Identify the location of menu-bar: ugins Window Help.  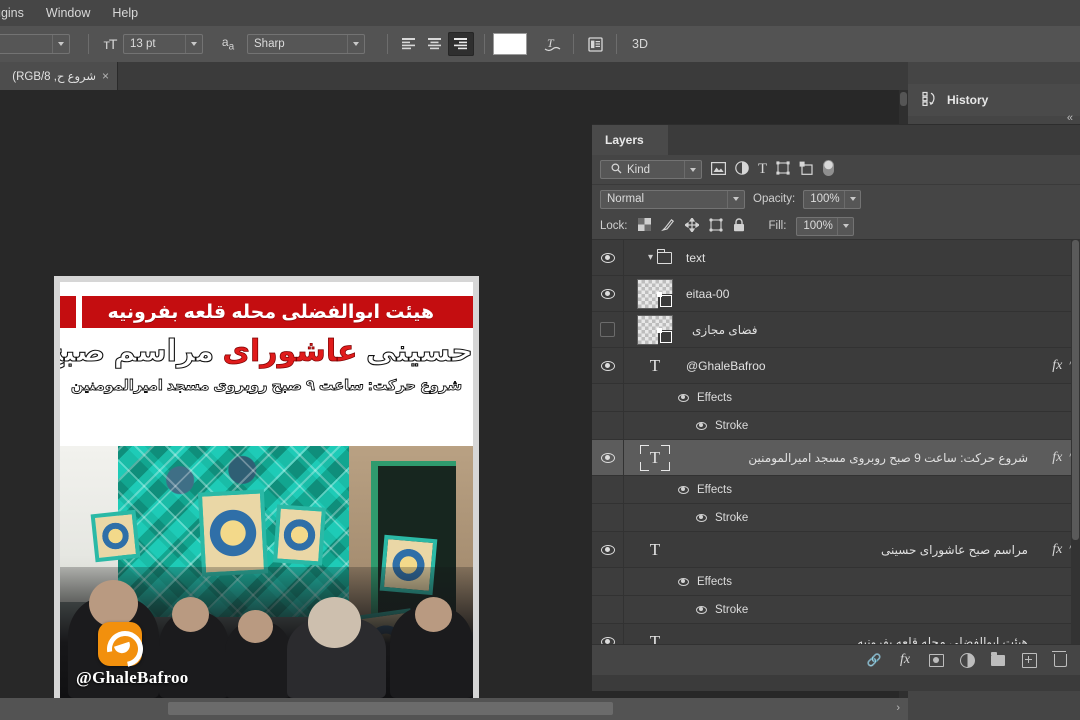
(540, 13).